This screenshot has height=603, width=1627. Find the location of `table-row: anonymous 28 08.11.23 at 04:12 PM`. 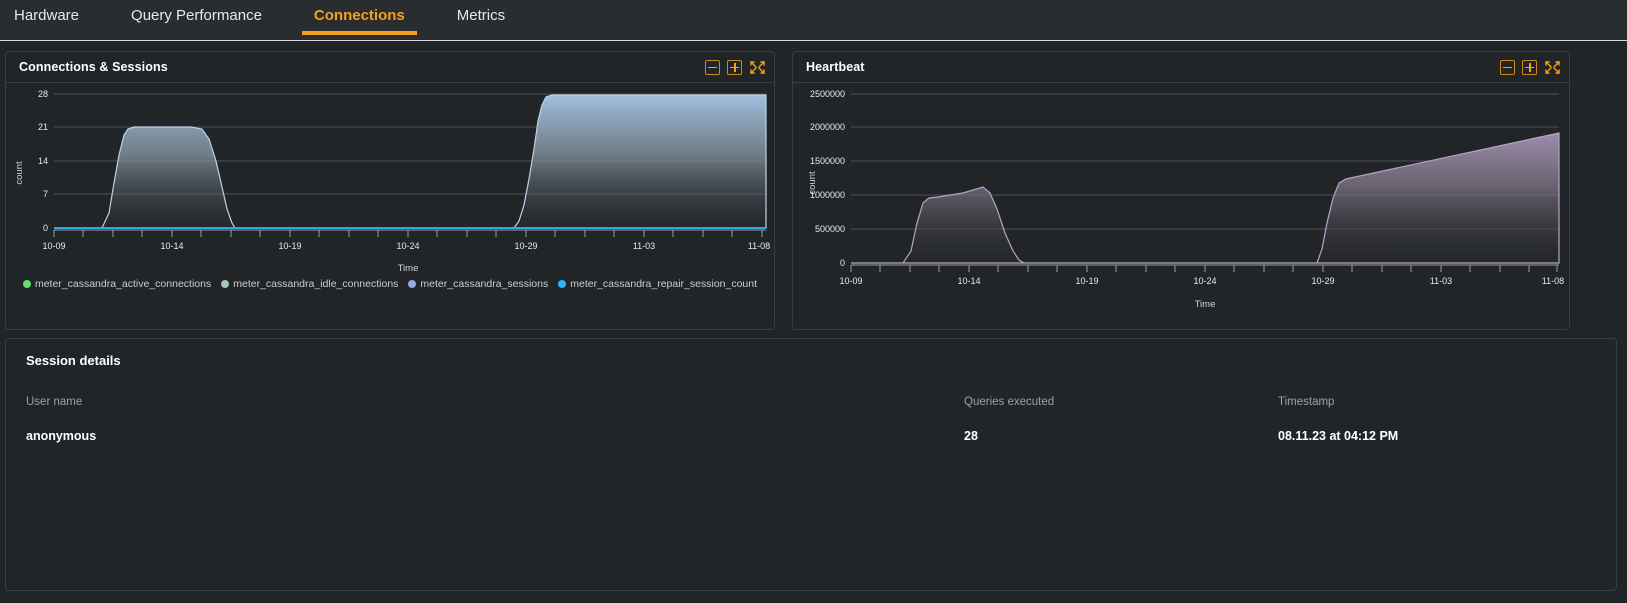

table-row: anonymous 28 08.11.23 at 04:12 PM is located at coordinates (811, 436).